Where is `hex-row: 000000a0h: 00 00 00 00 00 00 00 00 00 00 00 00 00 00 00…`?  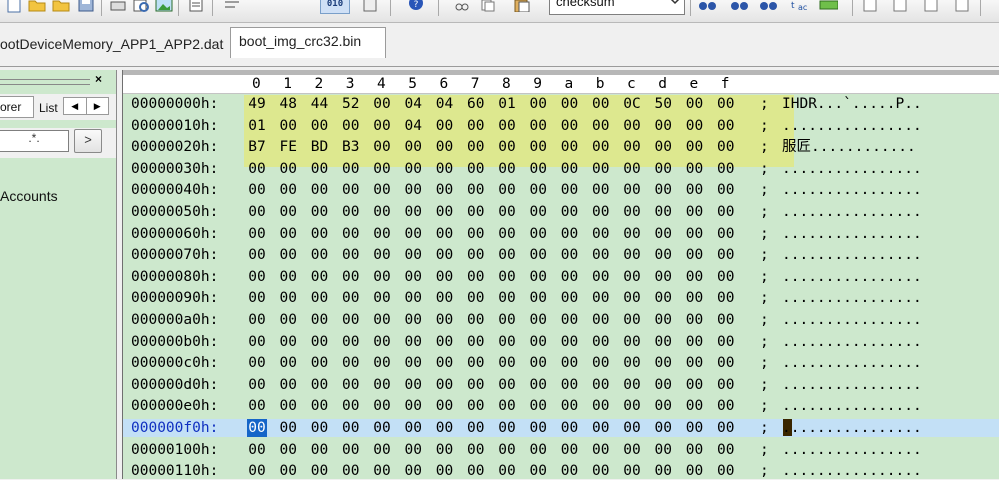
hex-row: 000000a0h: 00 00 00 00 00 00 00 00 00 00 00 00 00 00 00… is located at coordinates (561, 320).